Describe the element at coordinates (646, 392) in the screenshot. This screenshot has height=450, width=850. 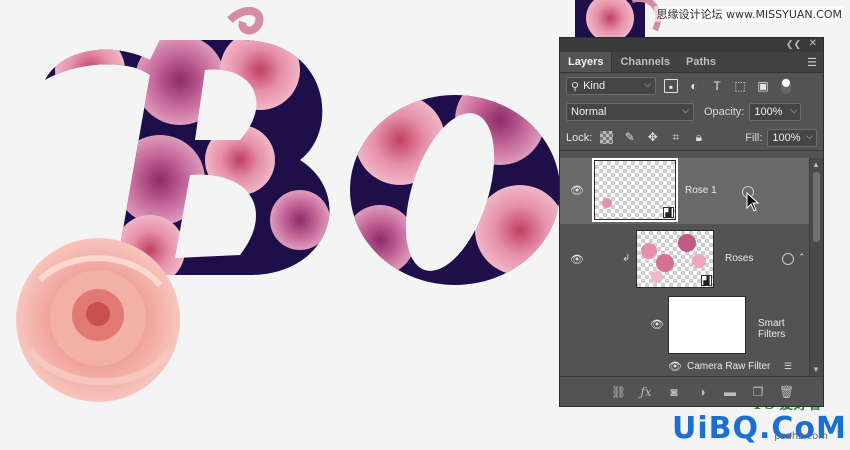
I see `fx-icon: ƒx` at that location.